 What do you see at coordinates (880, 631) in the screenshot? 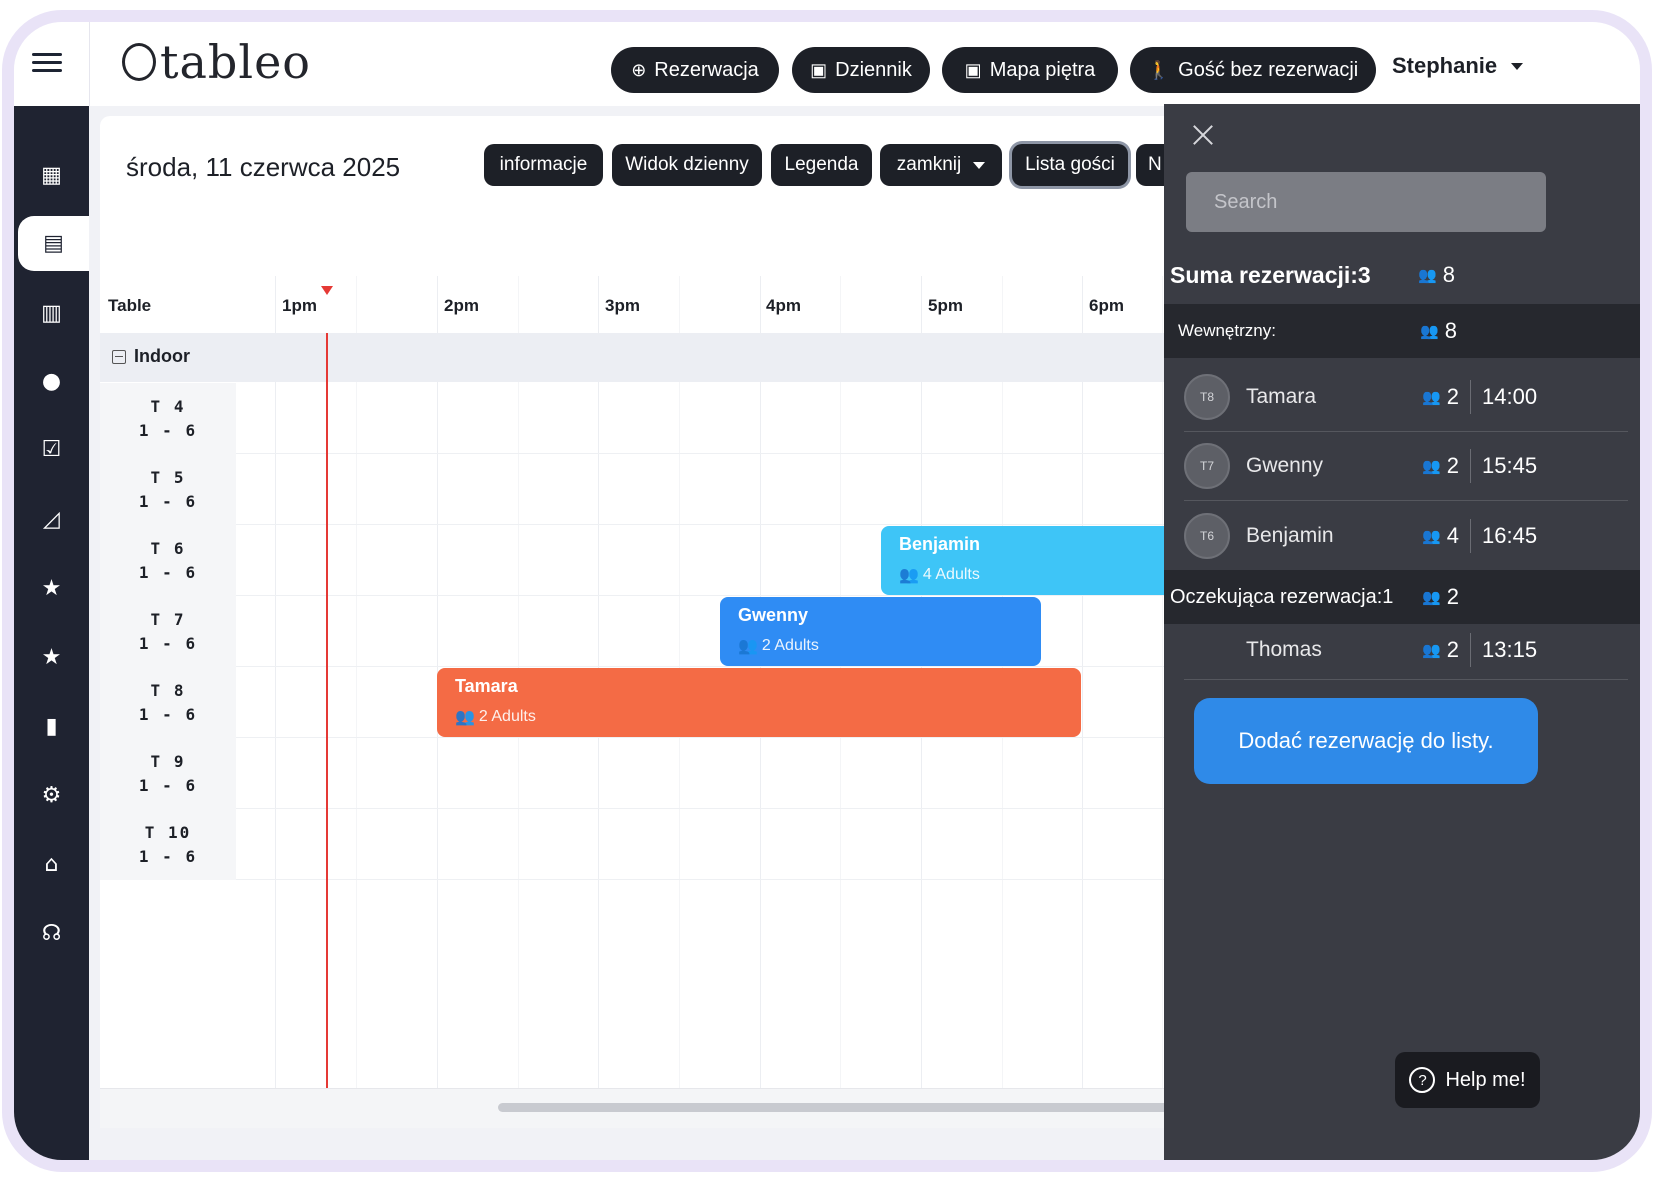
I see `reservation-block-gwenny: Gwenny 👥 2 Adults` at bounding box center [880, 631].